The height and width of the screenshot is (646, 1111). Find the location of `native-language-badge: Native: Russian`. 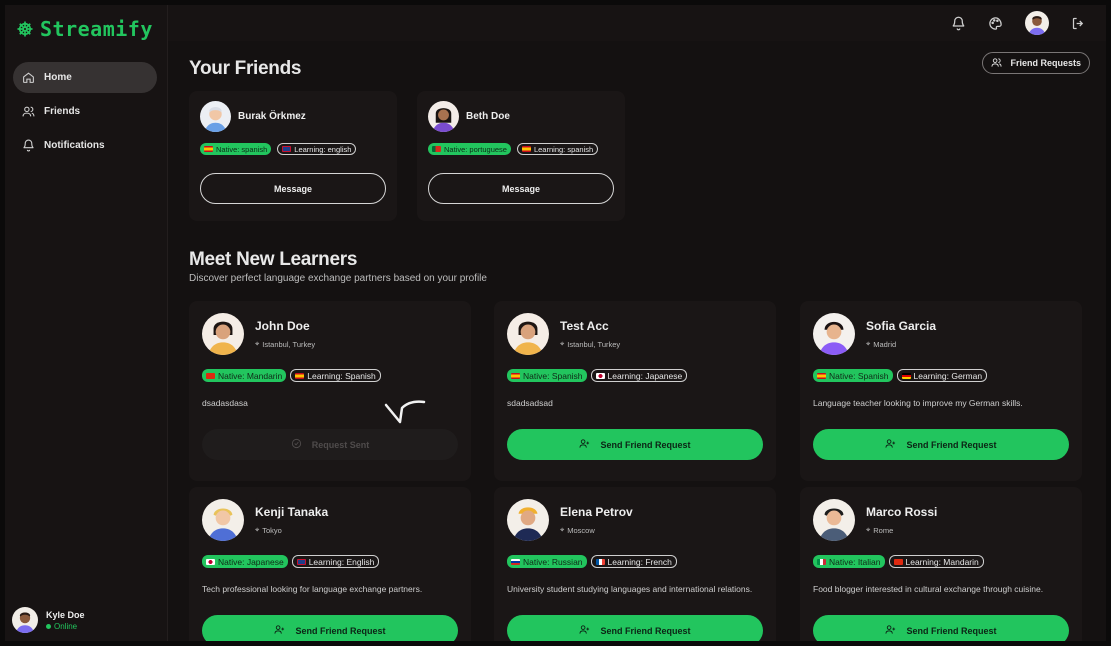

native-language-badge: Native: Russian is located at coordinates (547, 561).